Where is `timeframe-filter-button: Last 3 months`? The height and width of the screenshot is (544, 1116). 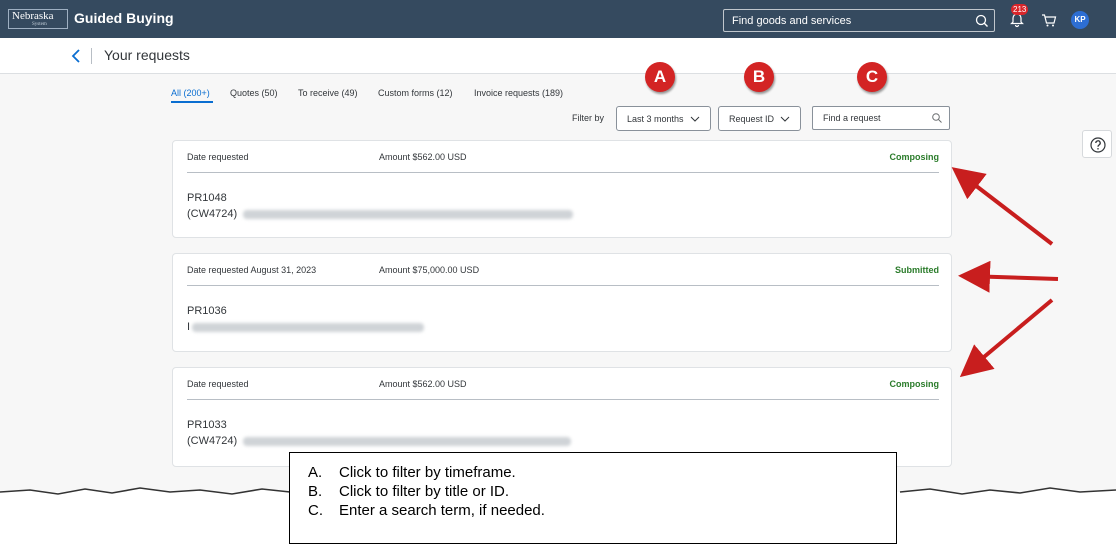 timeframe-filter-button: Last 3 months is located at coordinates (663, 118).